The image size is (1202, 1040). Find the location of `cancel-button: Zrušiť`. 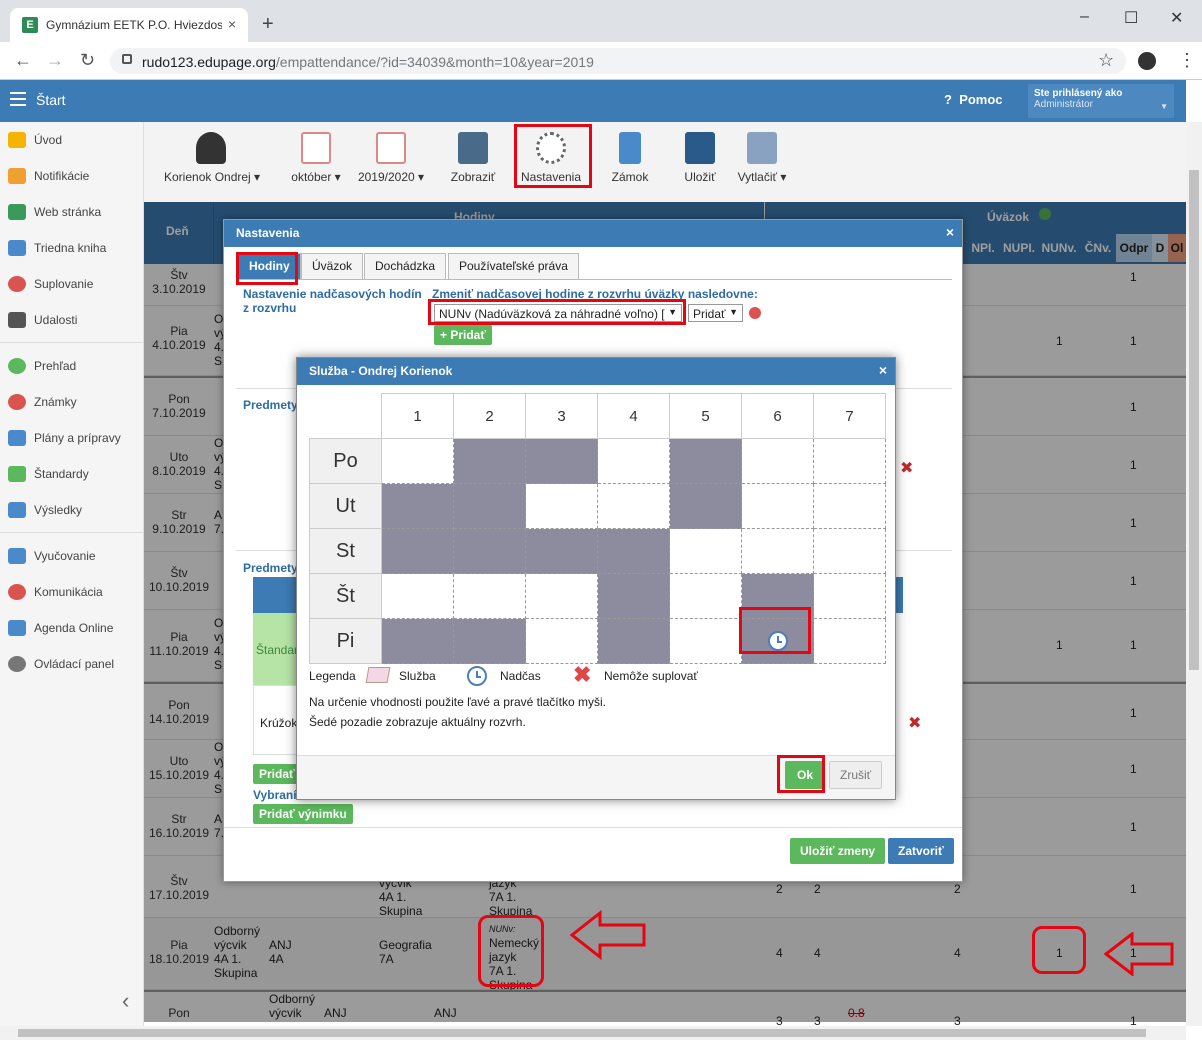

cancel-button: Zrušiť is located at coordinates (856, 775).